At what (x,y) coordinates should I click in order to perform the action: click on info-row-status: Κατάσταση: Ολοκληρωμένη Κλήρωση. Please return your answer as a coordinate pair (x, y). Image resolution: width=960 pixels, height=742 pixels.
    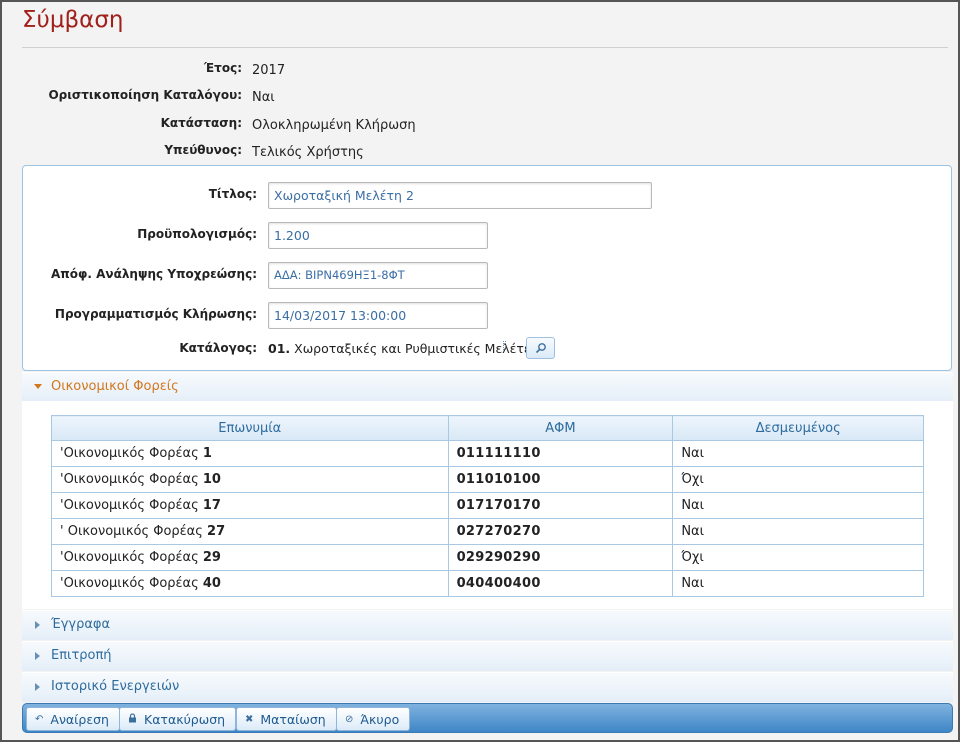
    Looking at the image, I should click on (322, 125).